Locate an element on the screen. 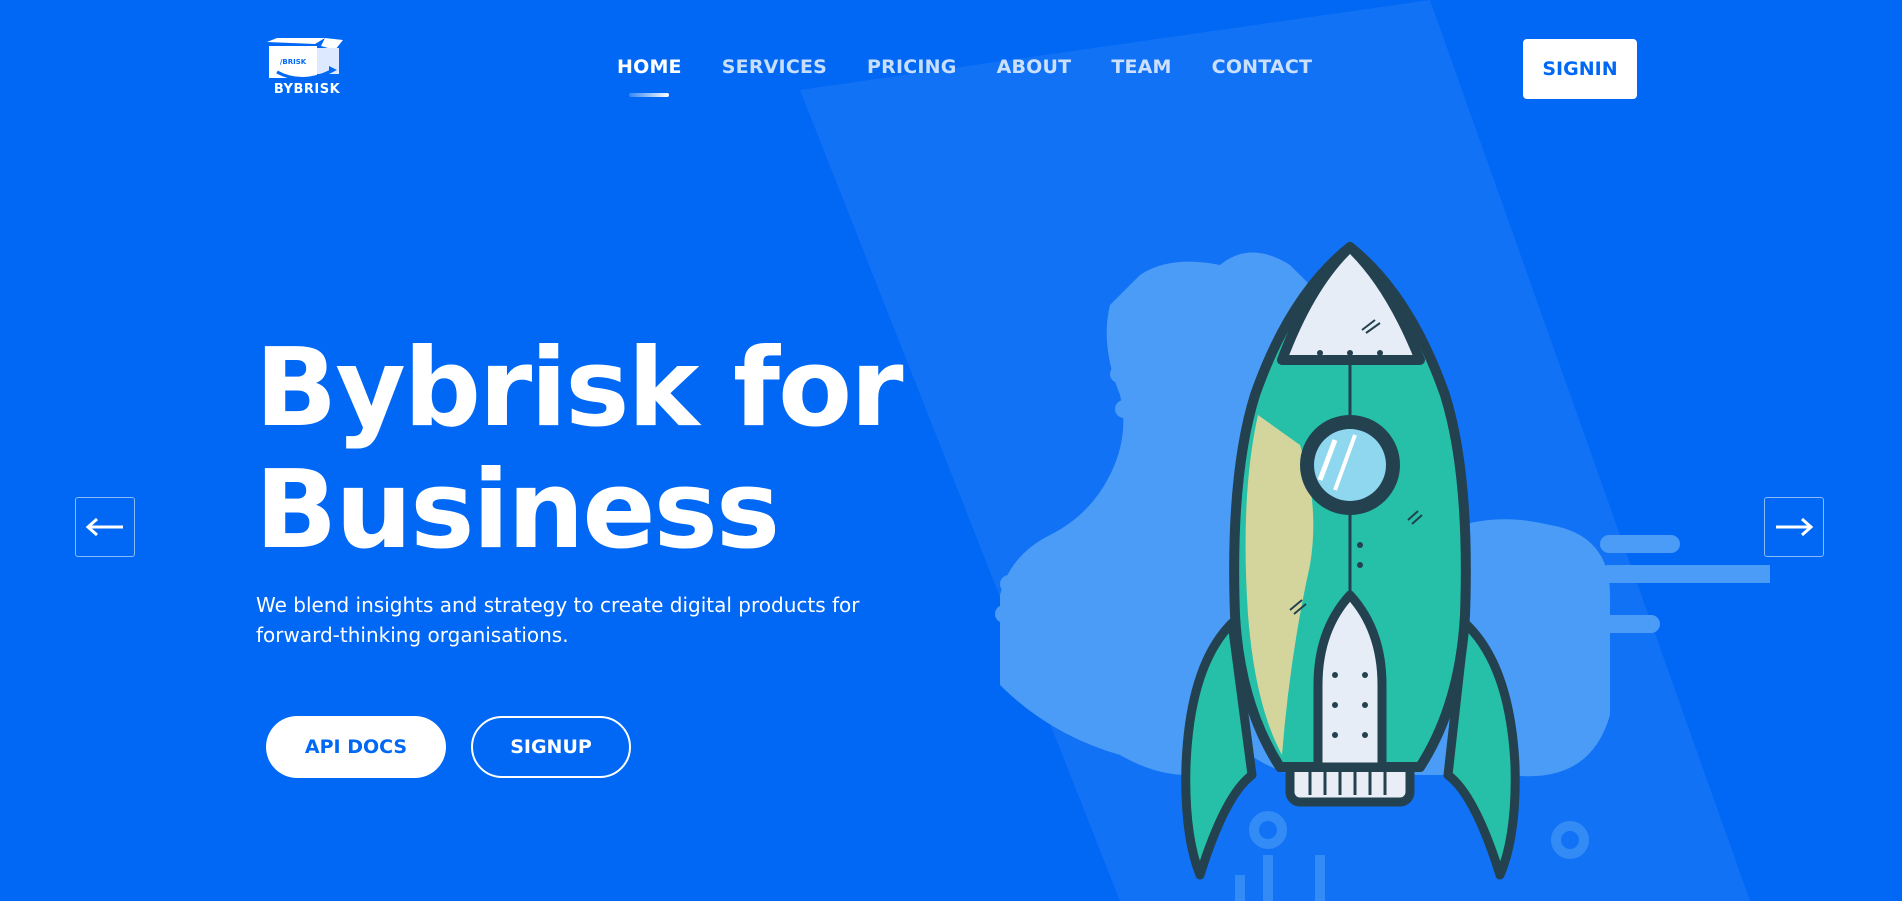  hero-title-line2: Business is located at coordinates (517, 510).